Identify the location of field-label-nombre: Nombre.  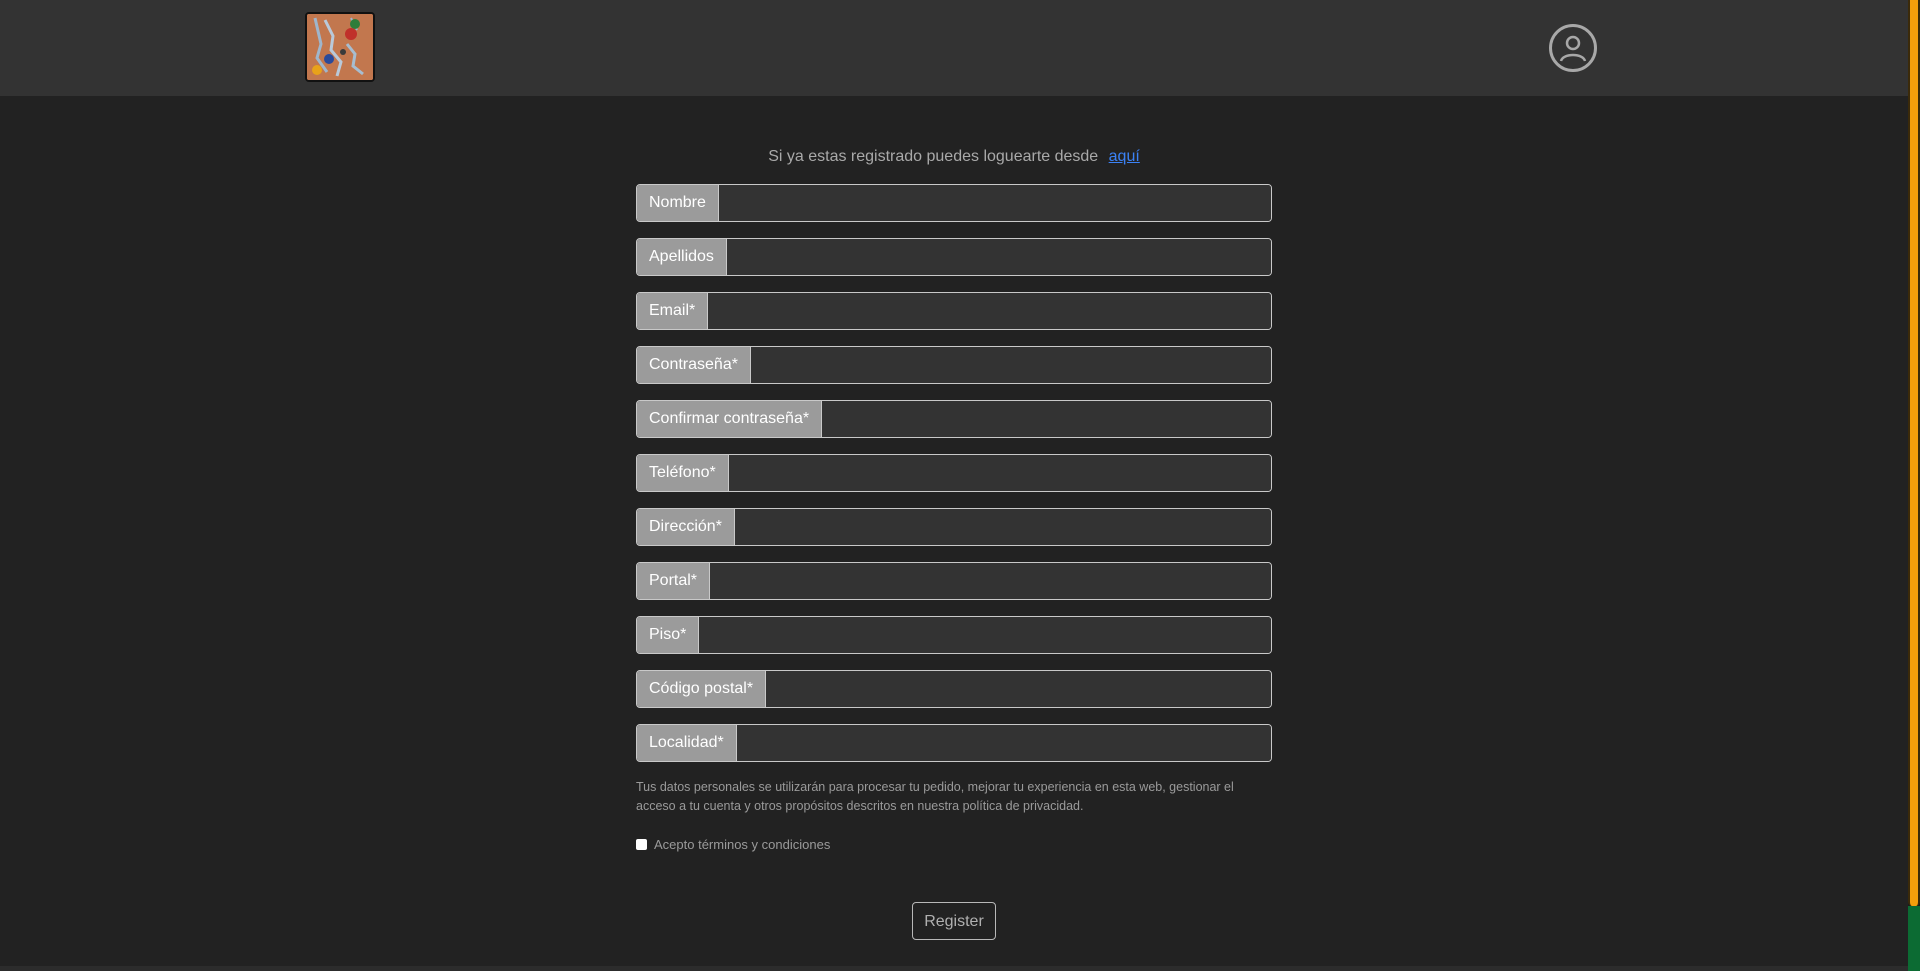
(678, 203).